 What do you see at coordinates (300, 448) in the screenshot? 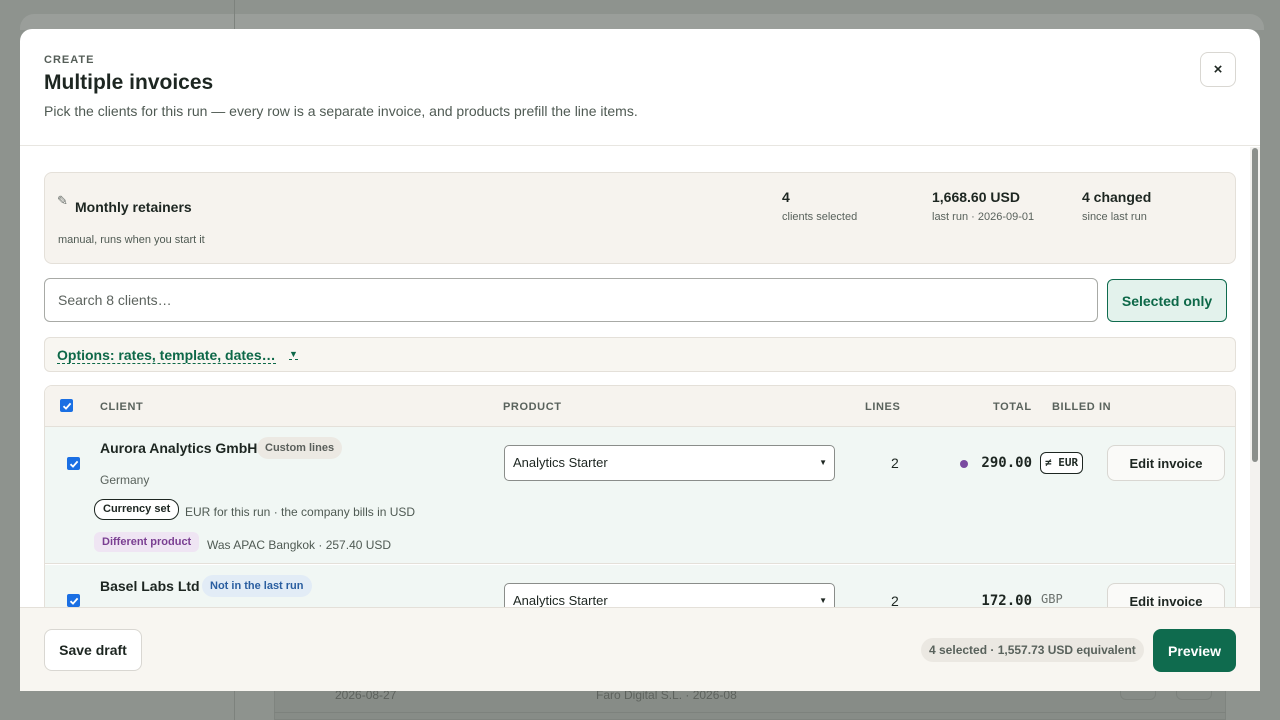
I see `status-badge: Custom lines` at bounding box center [300, 448].